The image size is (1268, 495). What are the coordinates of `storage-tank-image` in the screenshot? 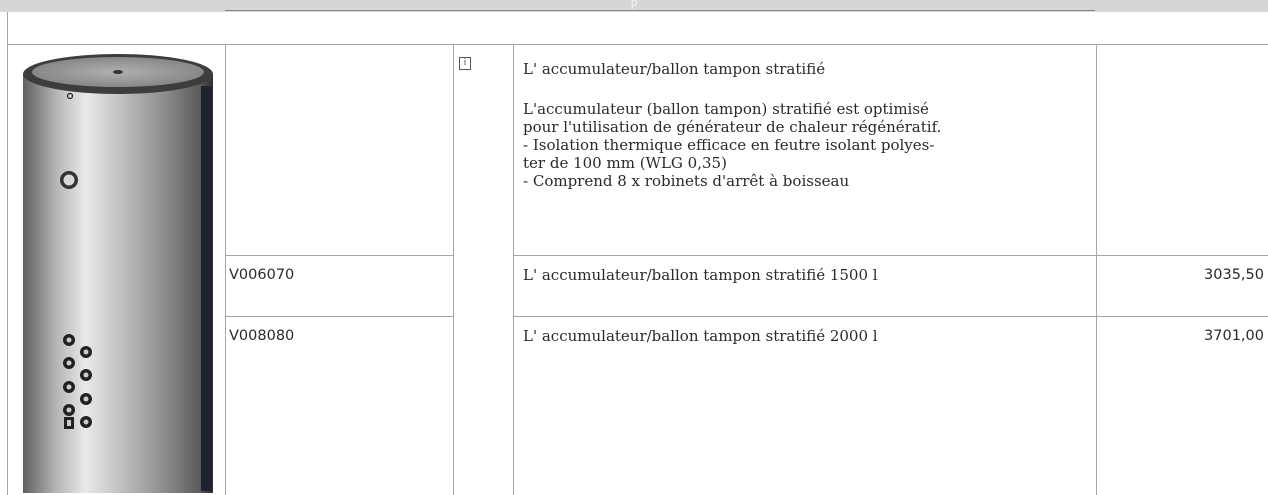 It's located at (118, 273).